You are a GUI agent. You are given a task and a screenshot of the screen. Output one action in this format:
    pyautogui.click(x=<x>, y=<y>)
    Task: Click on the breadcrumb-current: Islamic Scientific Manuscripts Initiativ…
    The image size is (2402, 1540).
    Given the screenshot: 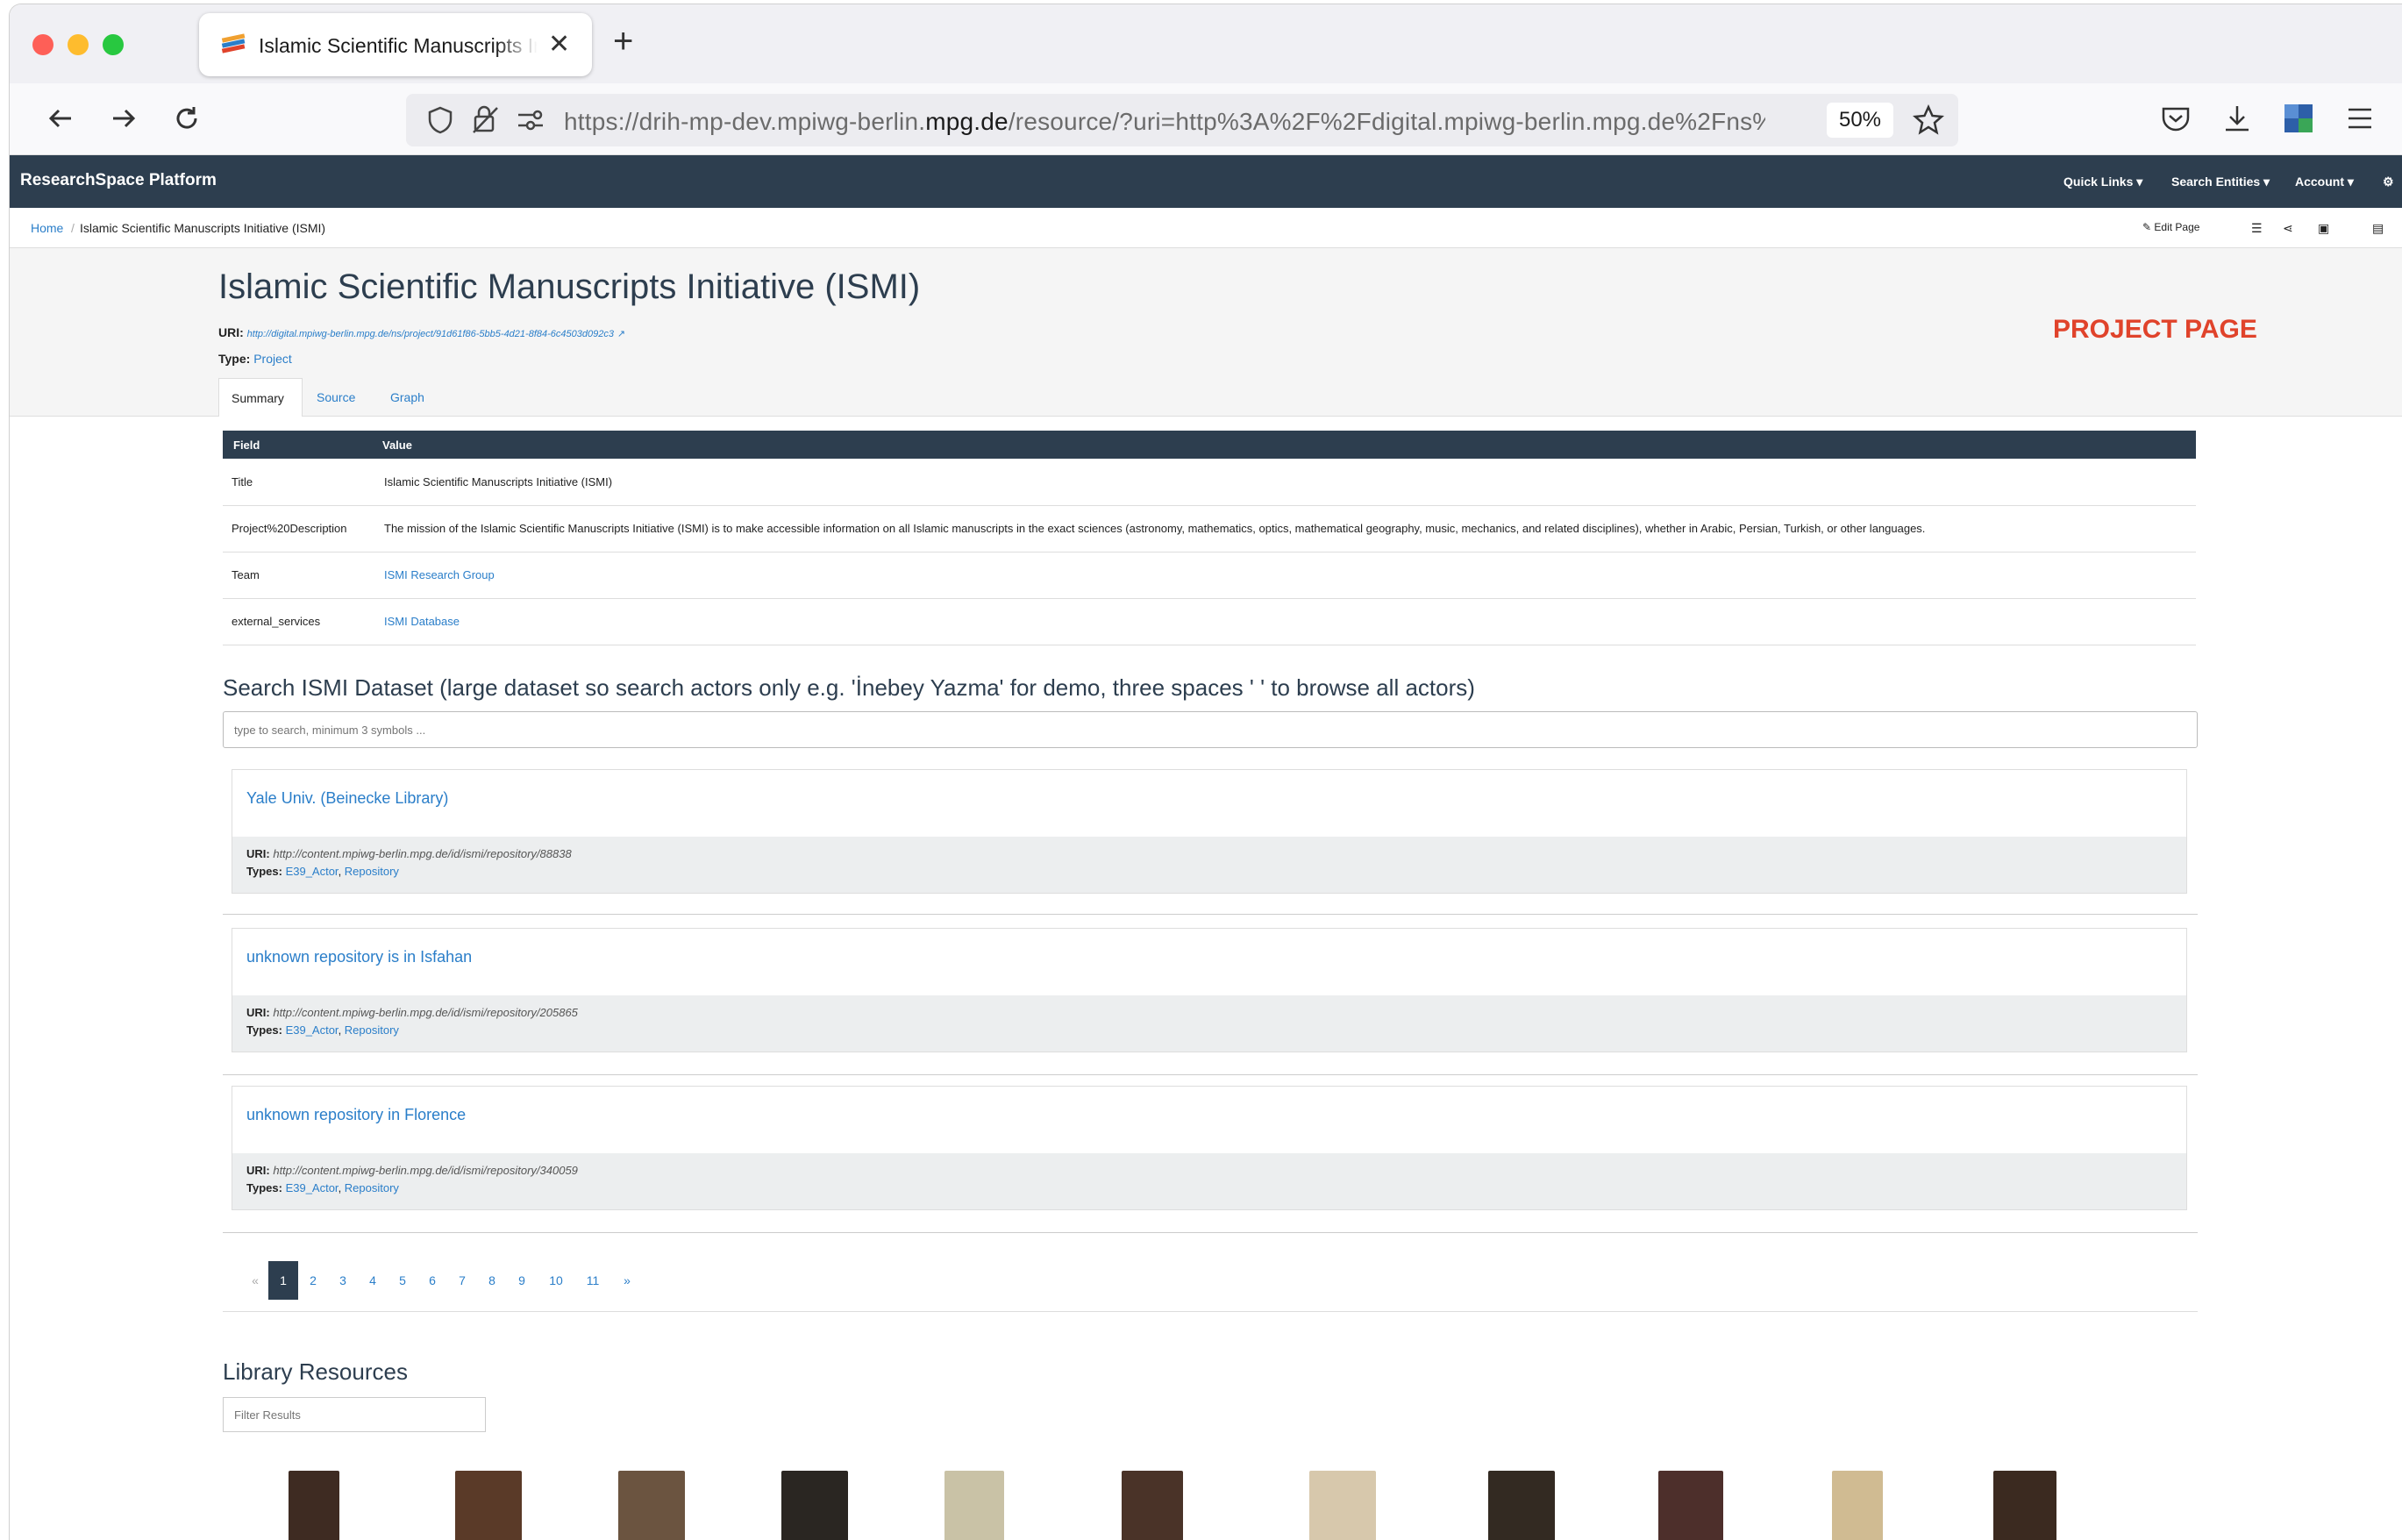 What is the action you would take?
    pyautogui.click(x=203, y=228)
    